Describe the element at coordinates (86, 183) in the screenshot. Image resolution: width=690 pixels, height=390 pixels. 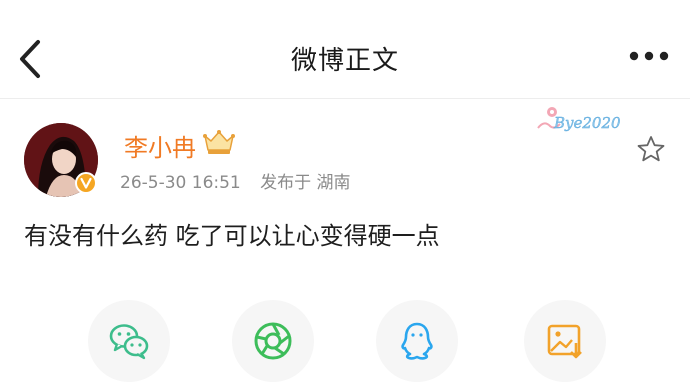
I see `verified-badge-icon` at that location.